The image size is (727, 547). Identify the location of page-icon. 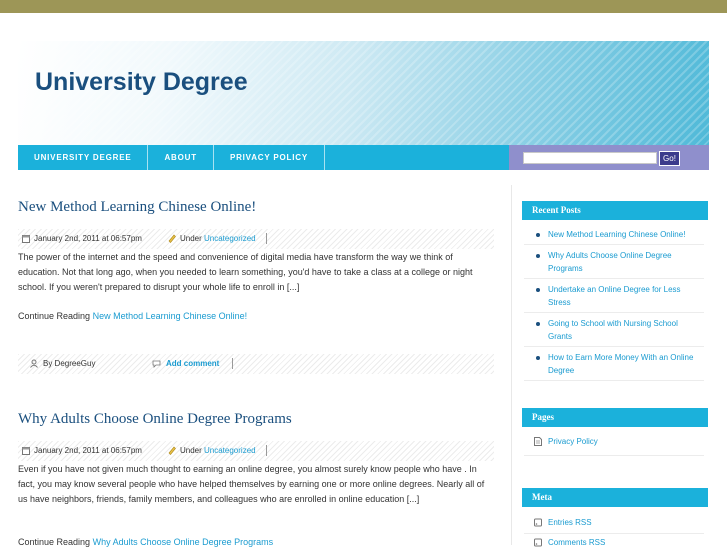
(538, 441).